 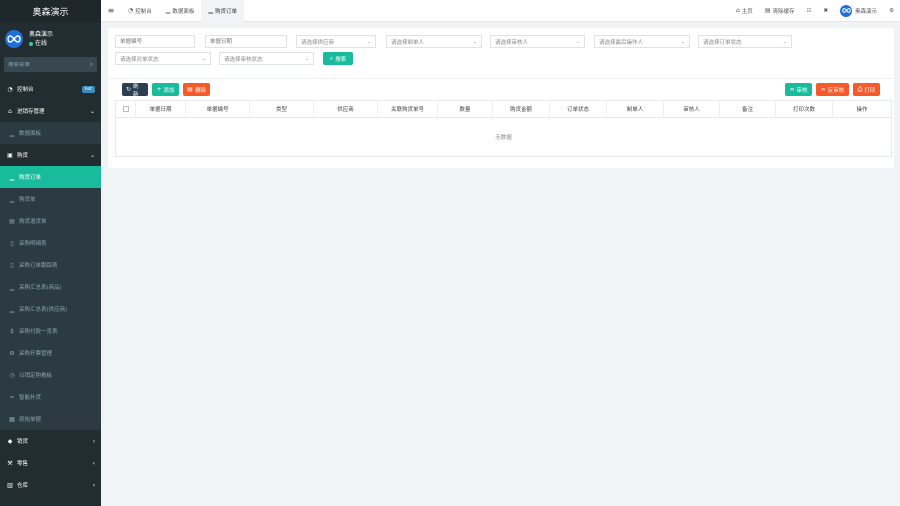 I want to click on select-all-checkbox, so click(x=125, y=109).